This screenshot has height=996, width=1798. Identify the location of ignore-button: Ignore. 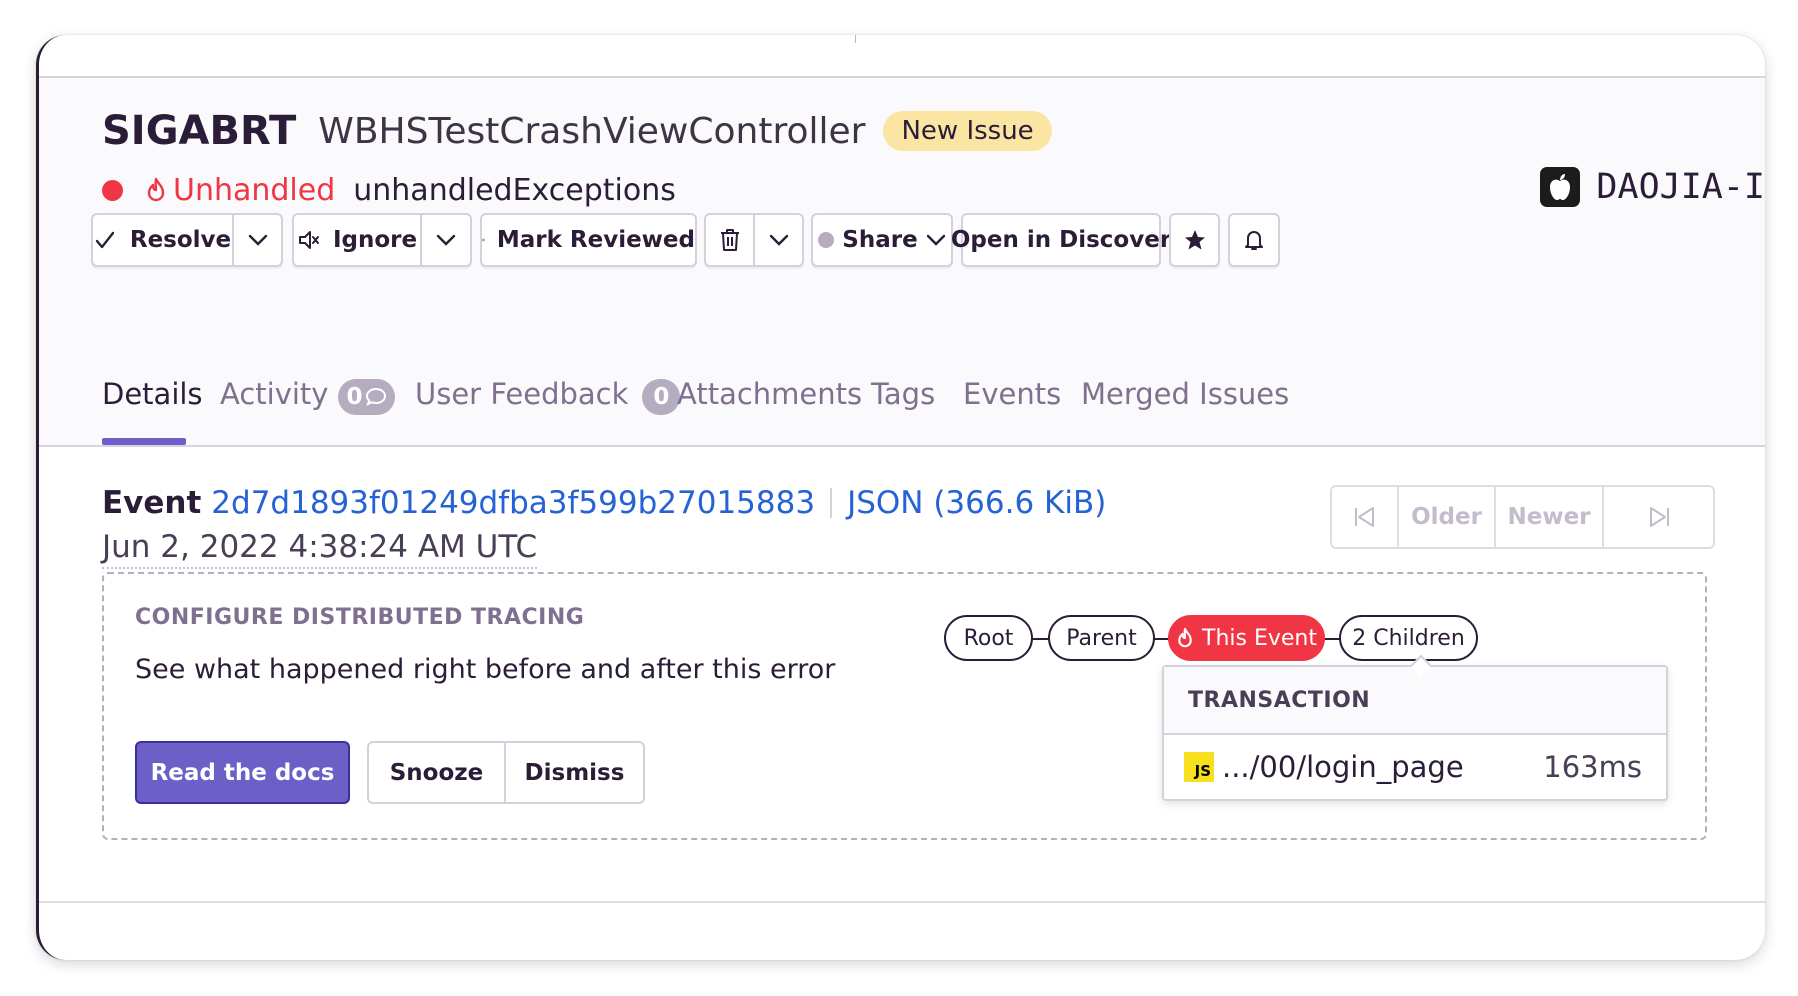
(357, 240).